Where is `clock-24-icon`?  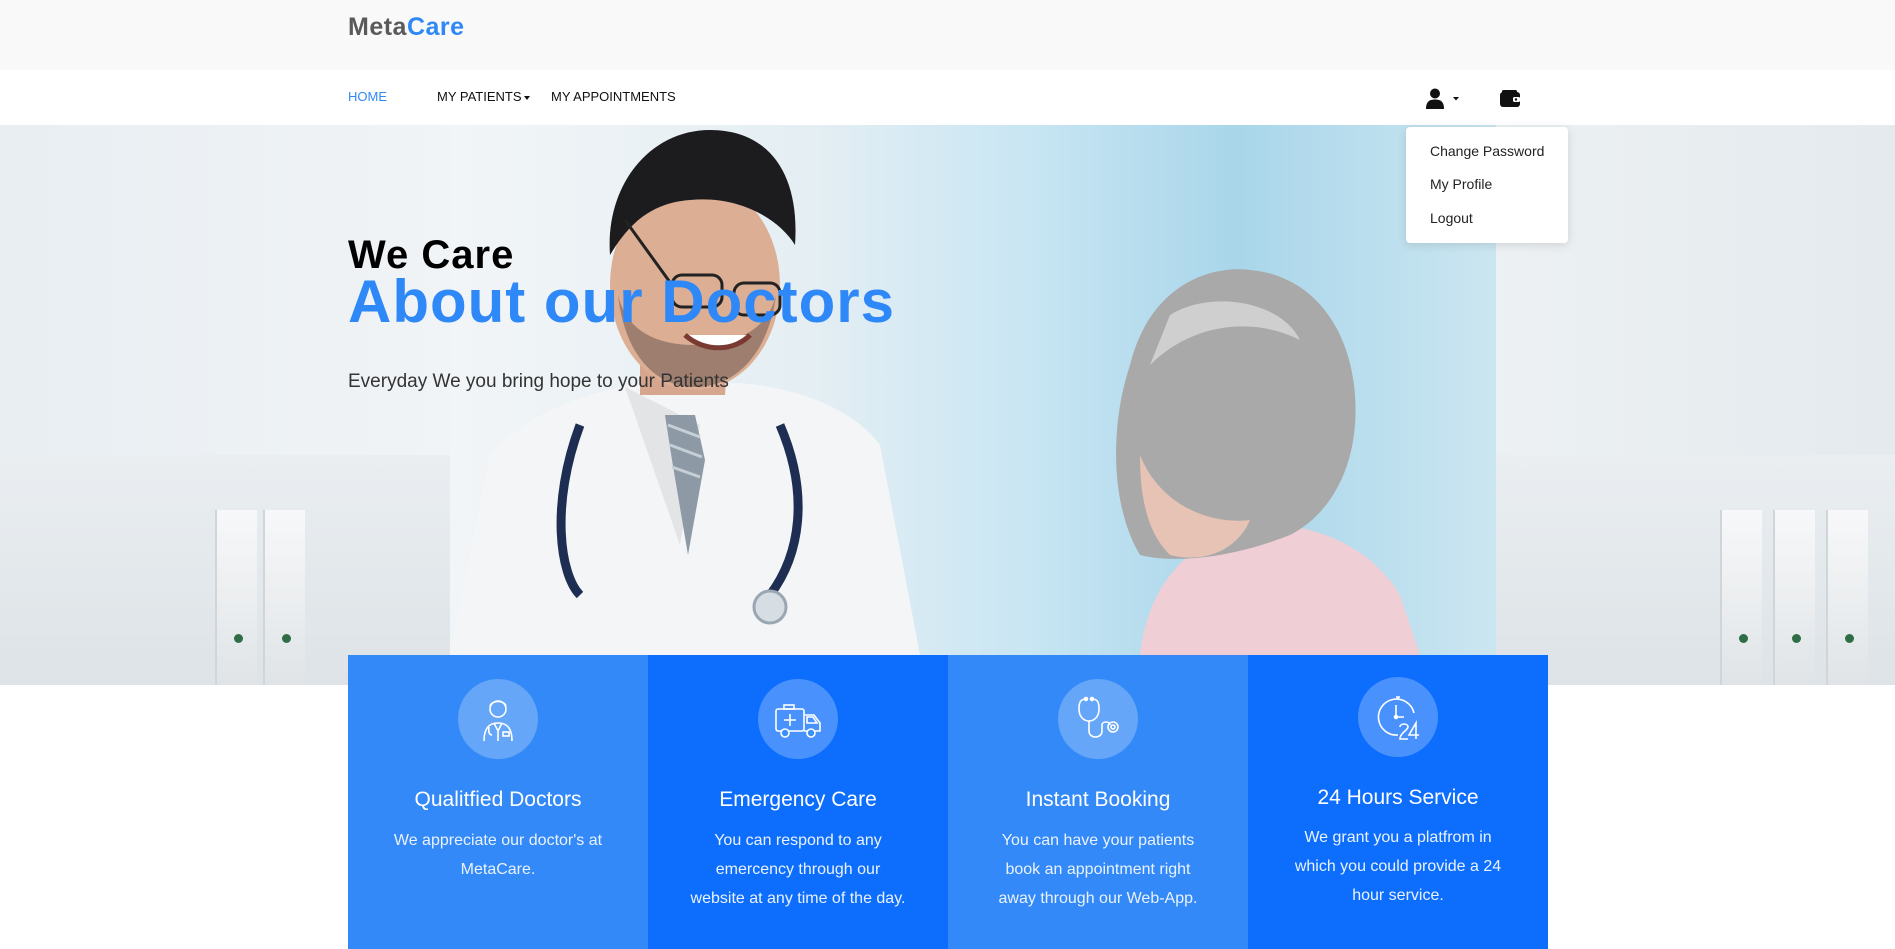 clock-24-icon is located at coordinates (1398, 717).